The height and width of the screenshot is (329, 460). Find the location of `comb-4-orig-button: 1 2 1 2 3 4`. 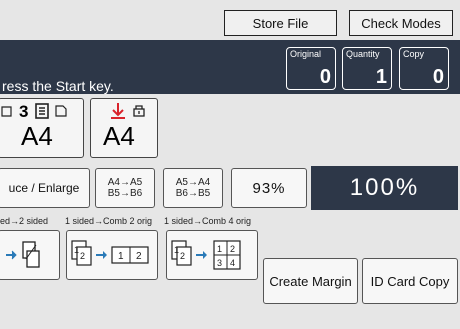

comb-4-orig-button: 1 2 1 2 3 4 is located at coordinates (212, 255).